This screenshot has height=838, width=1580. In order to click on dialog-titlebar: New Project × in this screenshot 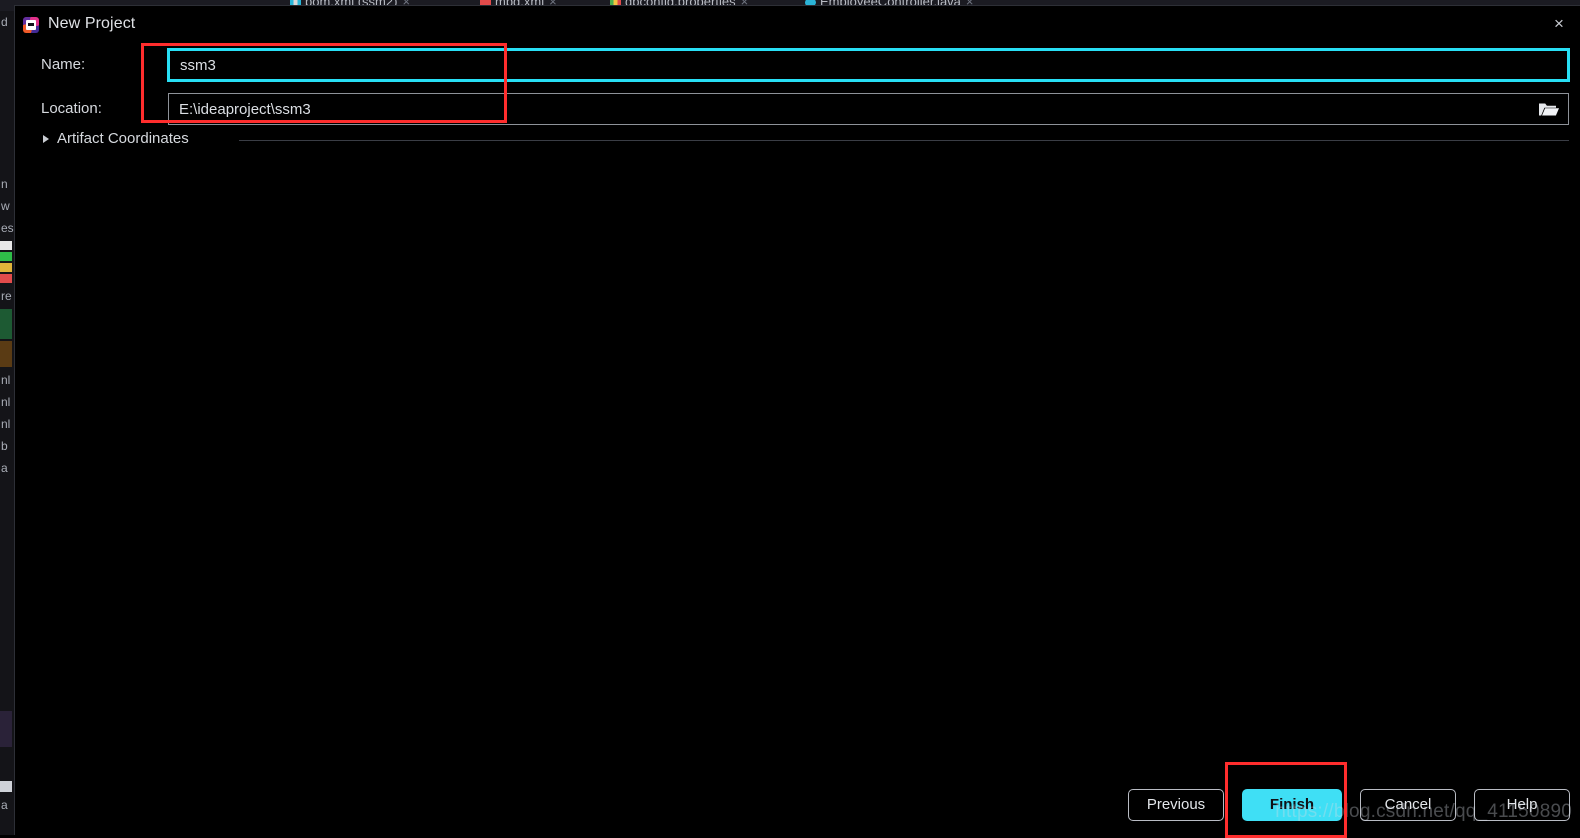, I will do `click(797, 25)`.